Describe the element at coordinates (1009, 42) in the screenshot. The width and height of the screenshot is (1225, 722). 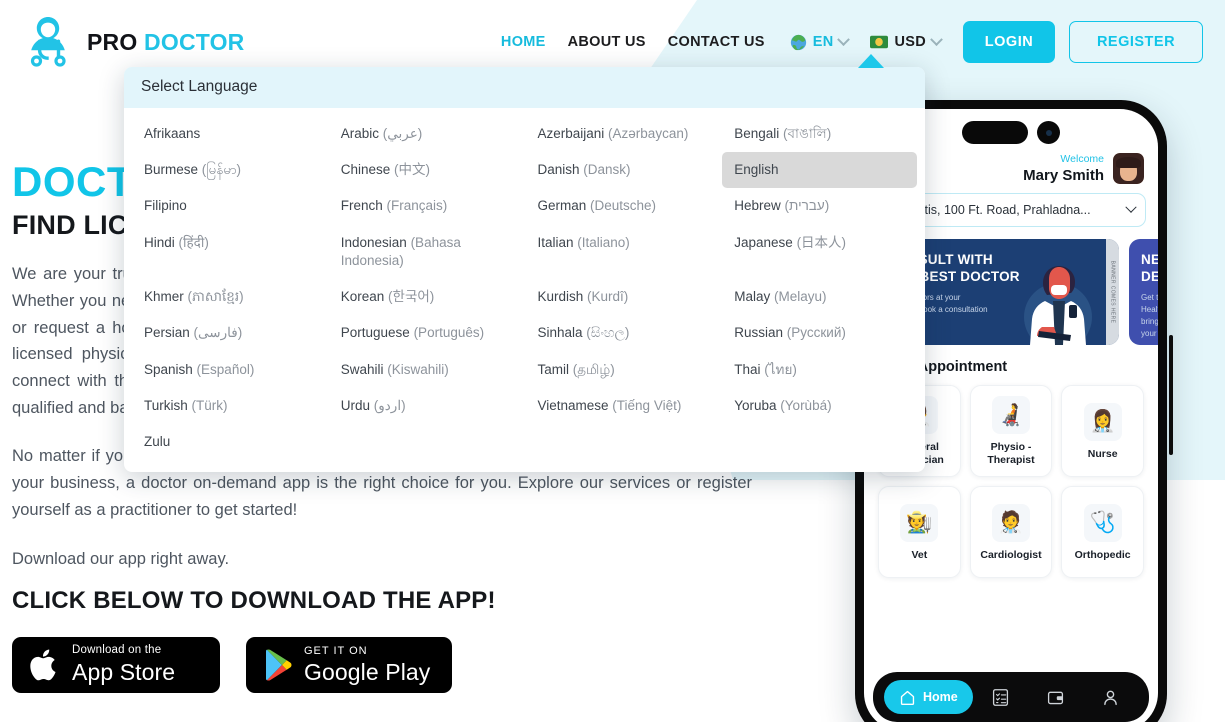
I see `login-button: LOGIN` at that location.